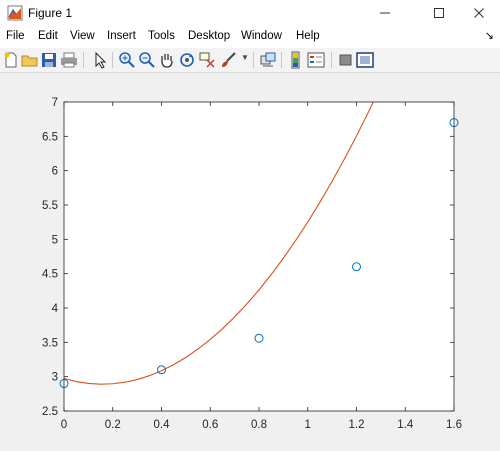 The width and height of the screenshot is (500, 451). What do you see at coordinates (268, 60) in the screenshot?
I see `link-plot-icon` at bounding box center [268, 60].